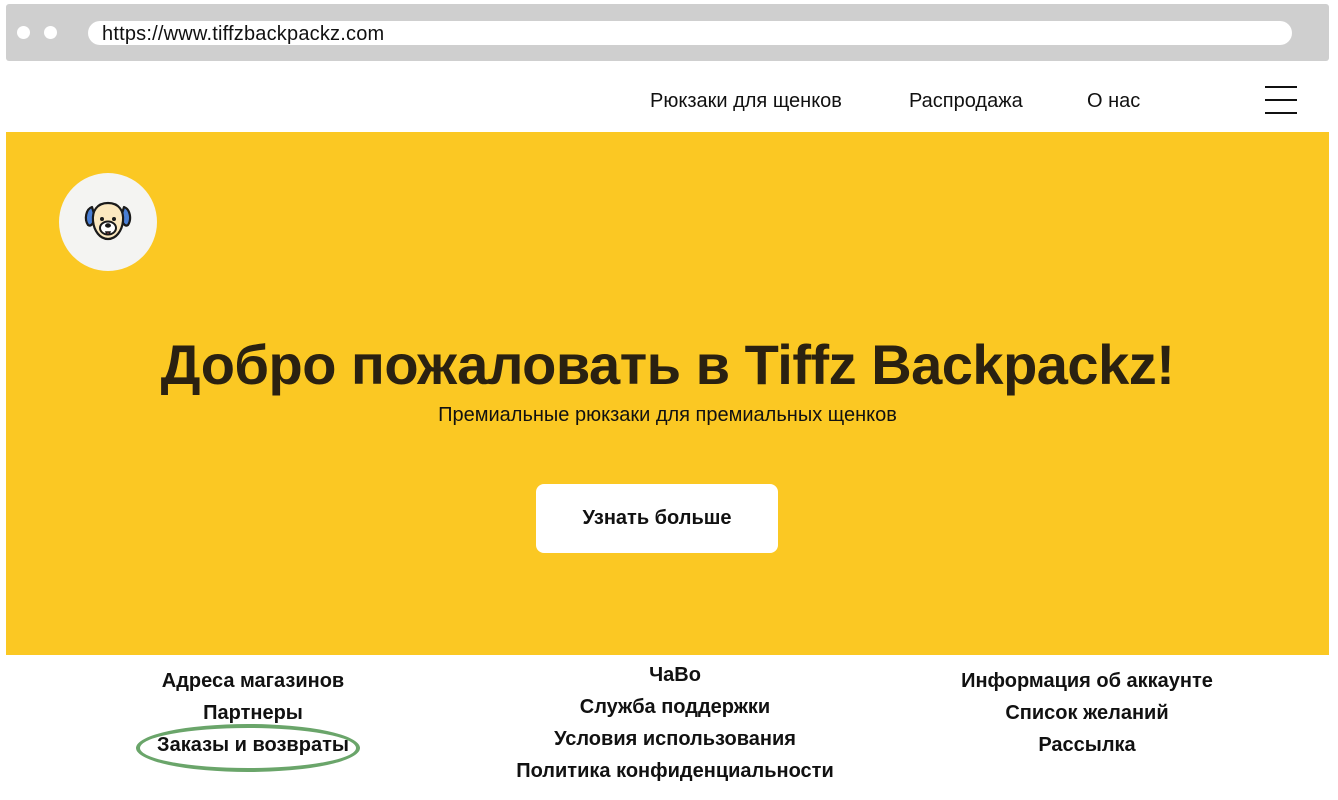 This screenshot has height=800, width=1338. What do you see at coordinates (1087, 745) in the screenshot?
I see `footer-link-newsletter: Рассылка` at bounding box center [1087, 745].